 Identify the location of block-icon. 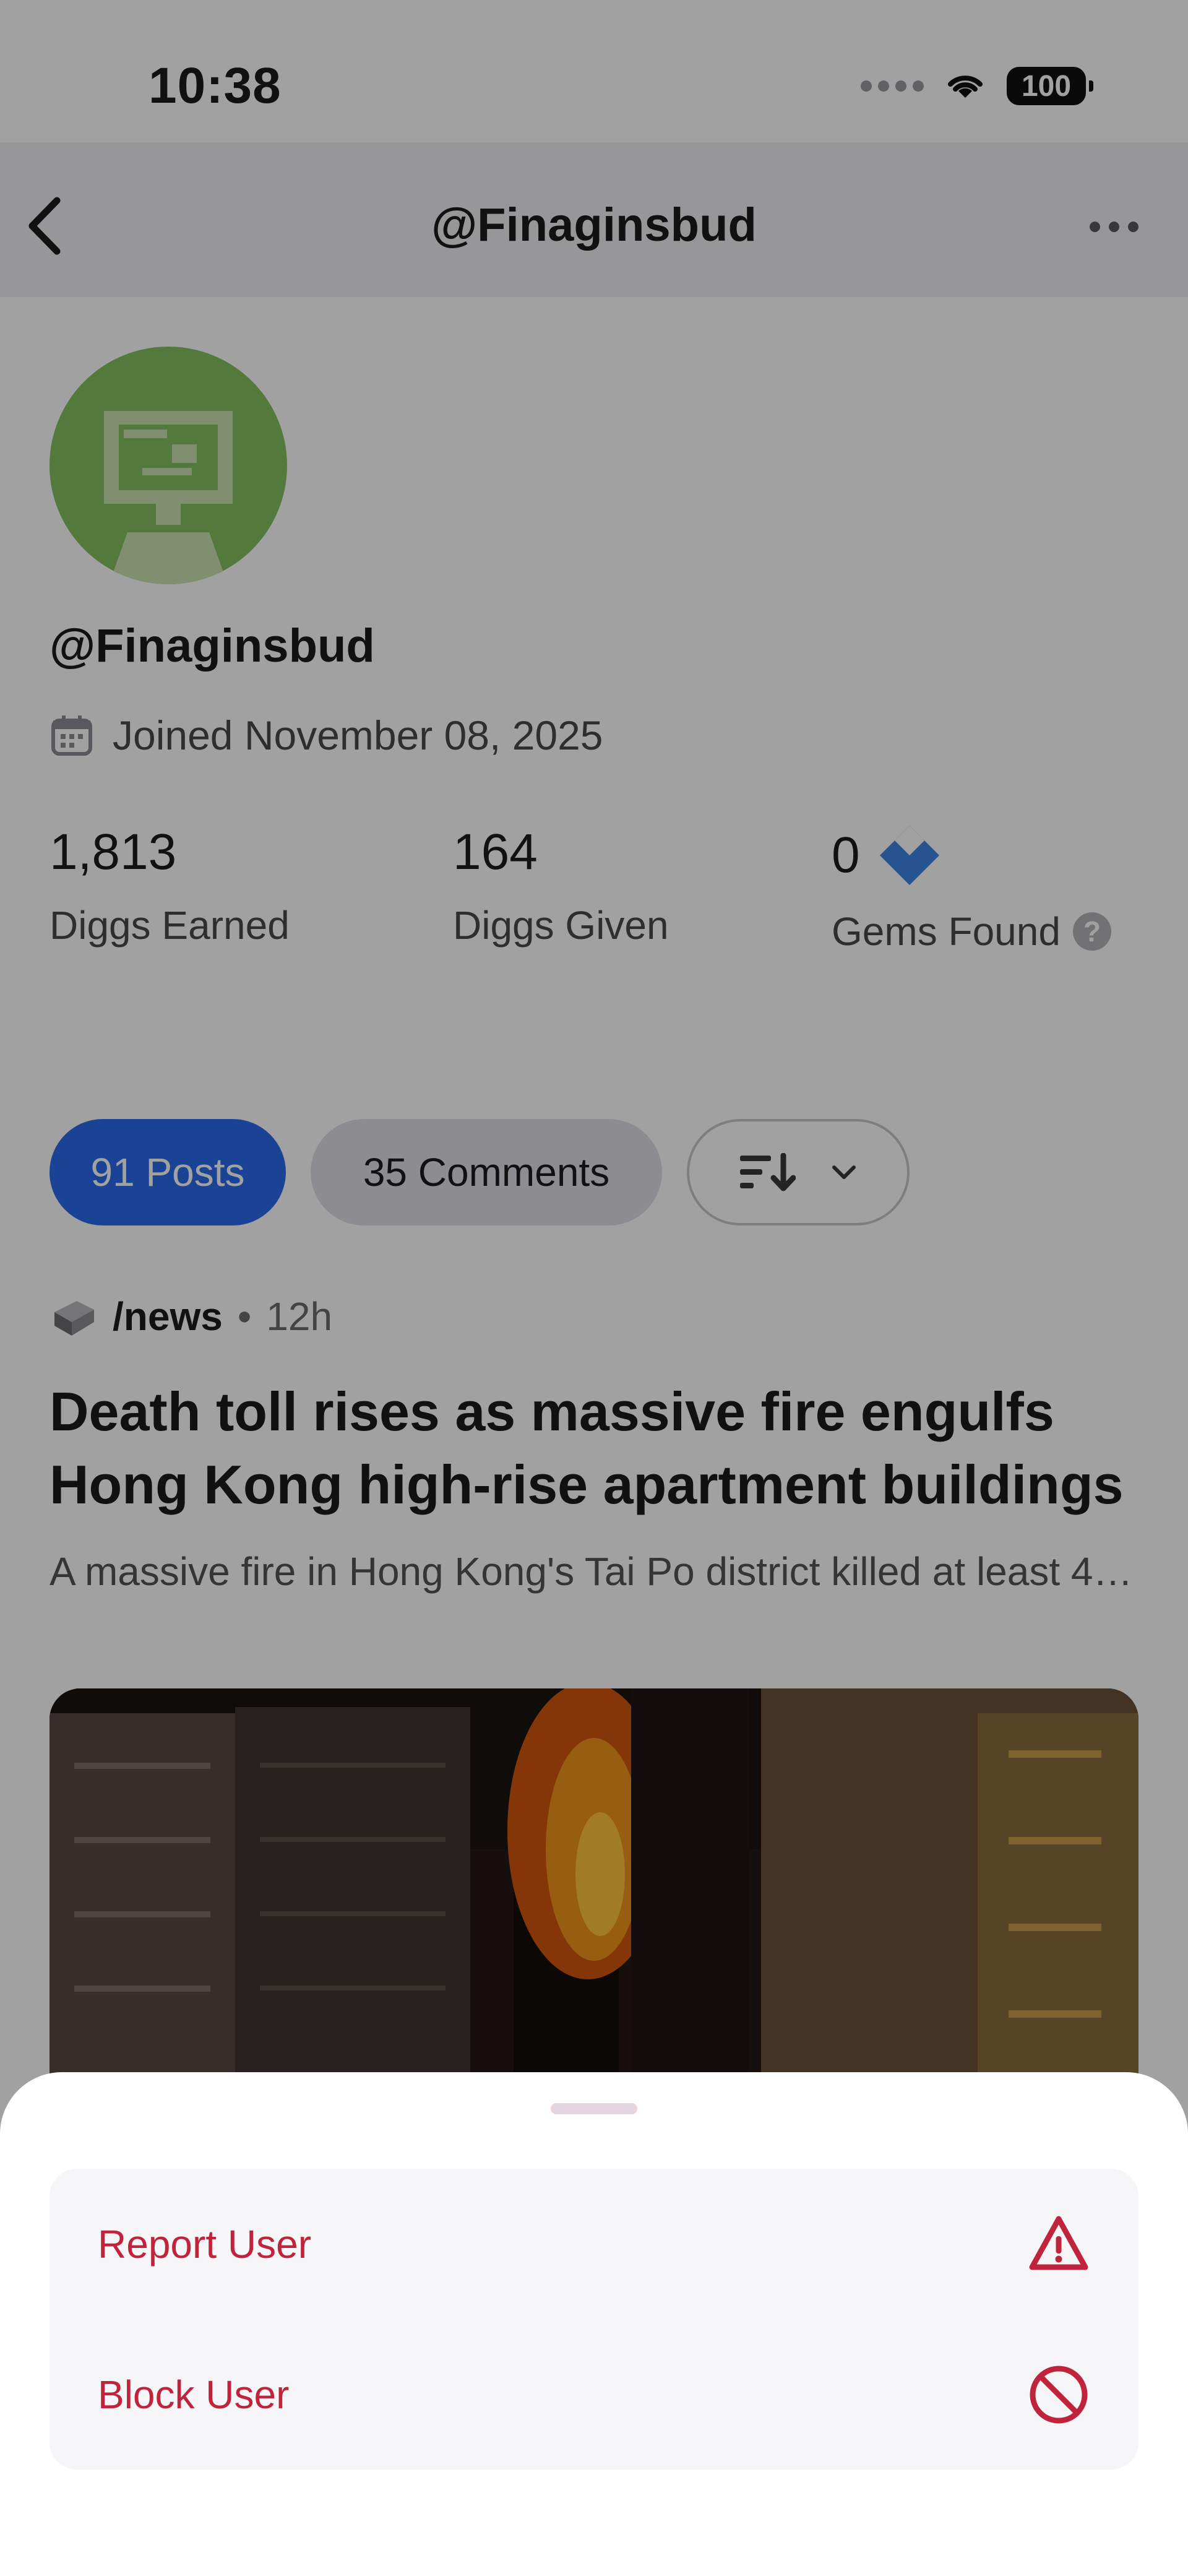
(1059, 2394).